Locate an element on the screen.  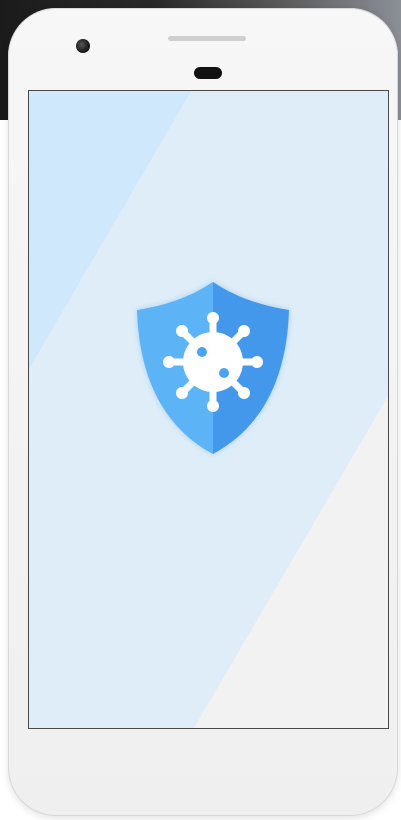
proximity-sensor is located at coordinates (208, 73).